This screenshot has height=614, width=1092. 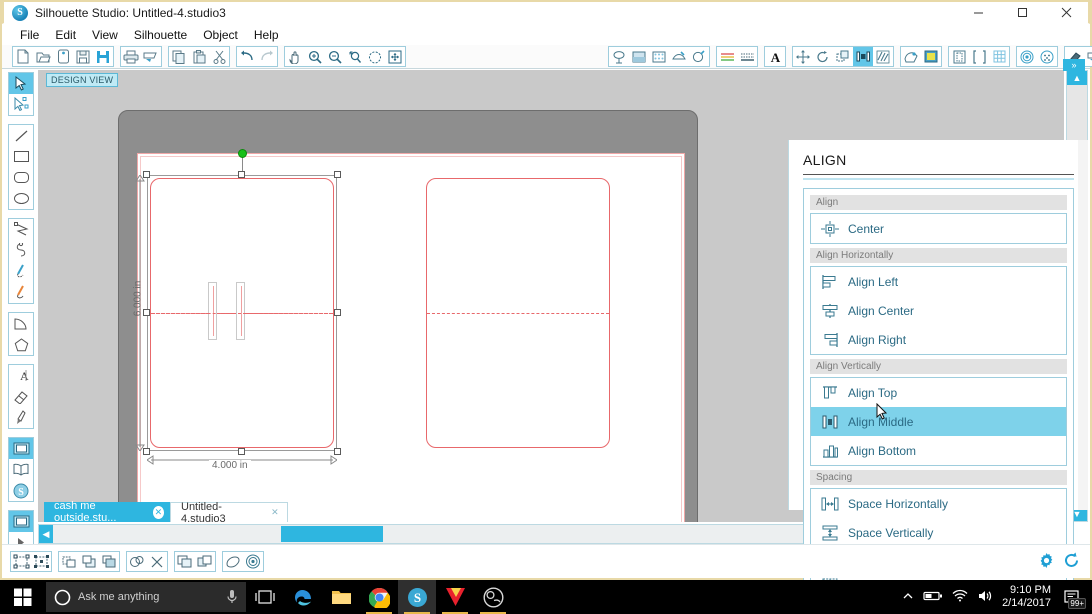 What do you see at coordinates (137, 561) in the screenshot?
I see `weld-icon` at bounding box center [137, 561].